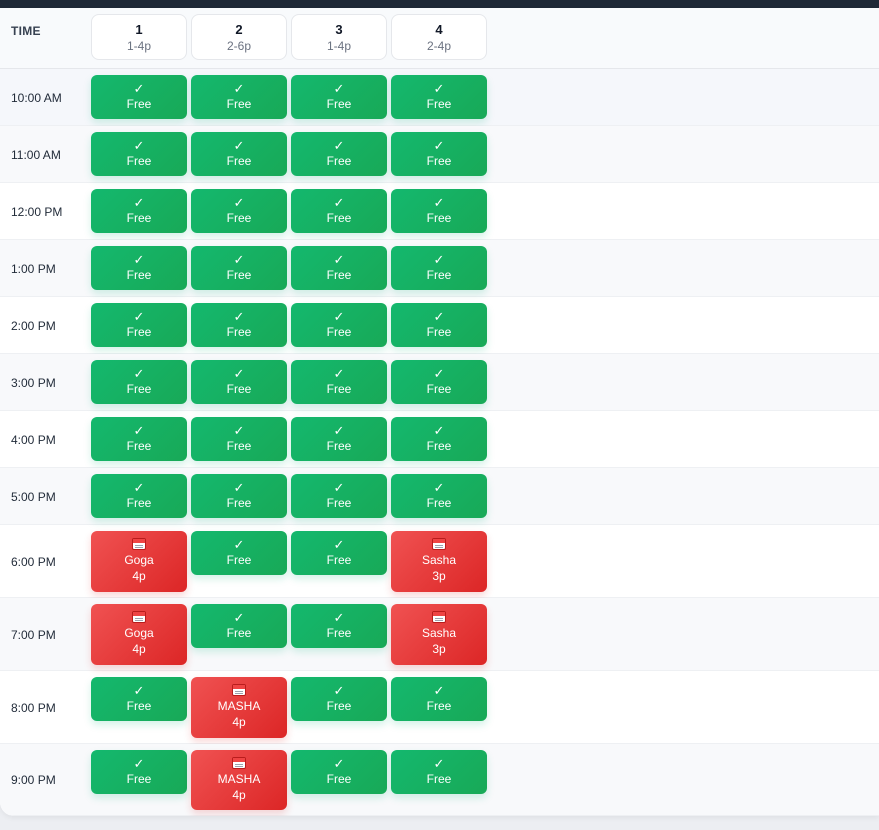 Image resolution: width=879 pixels, height=830 pixels. Describe the element at coordinates (33, 496) in the screenshot. I see `time-label: 5:00 PM` at that location.